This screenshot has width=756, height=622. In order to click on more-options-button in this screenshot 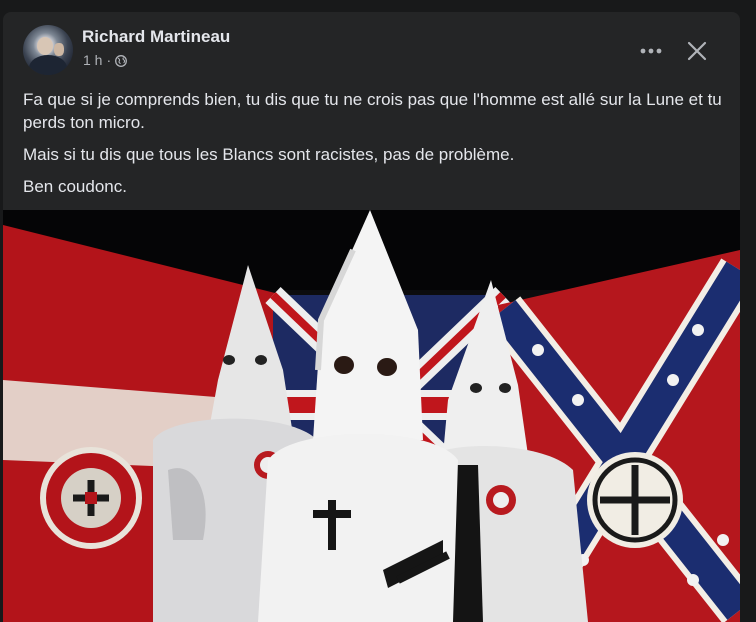, I will do `click(651, 51)`.